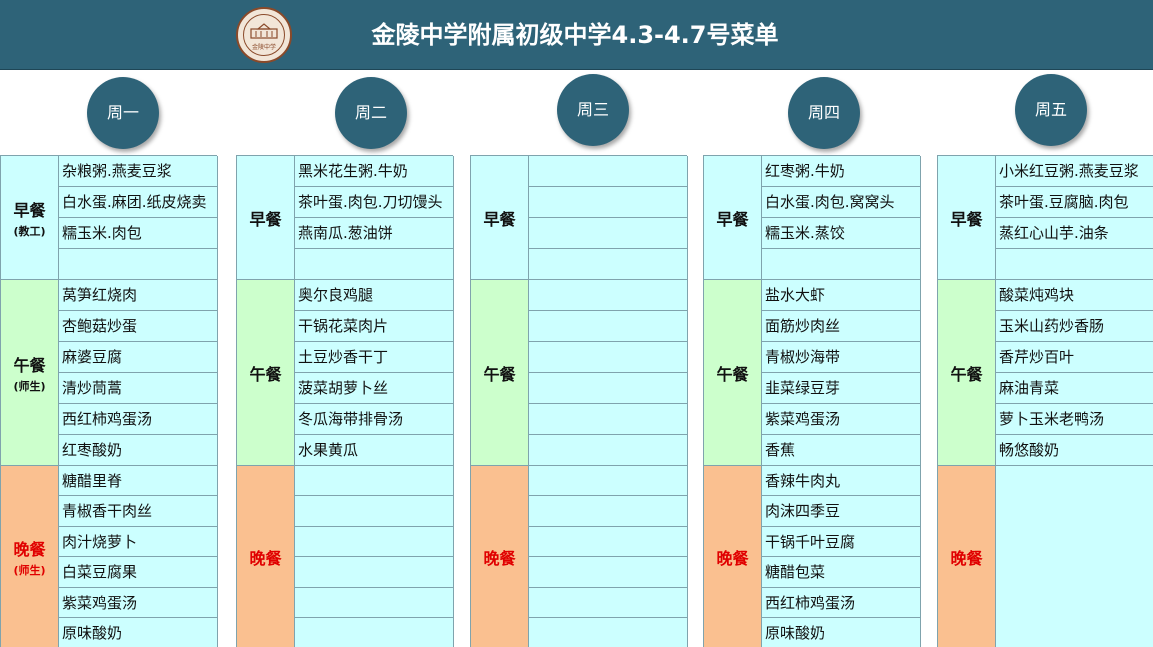 Image resolution: width=1153 pixels, height=647 pixels. I want to click on meal-label-lunch: 午餐 (师生), so click(30, 373).